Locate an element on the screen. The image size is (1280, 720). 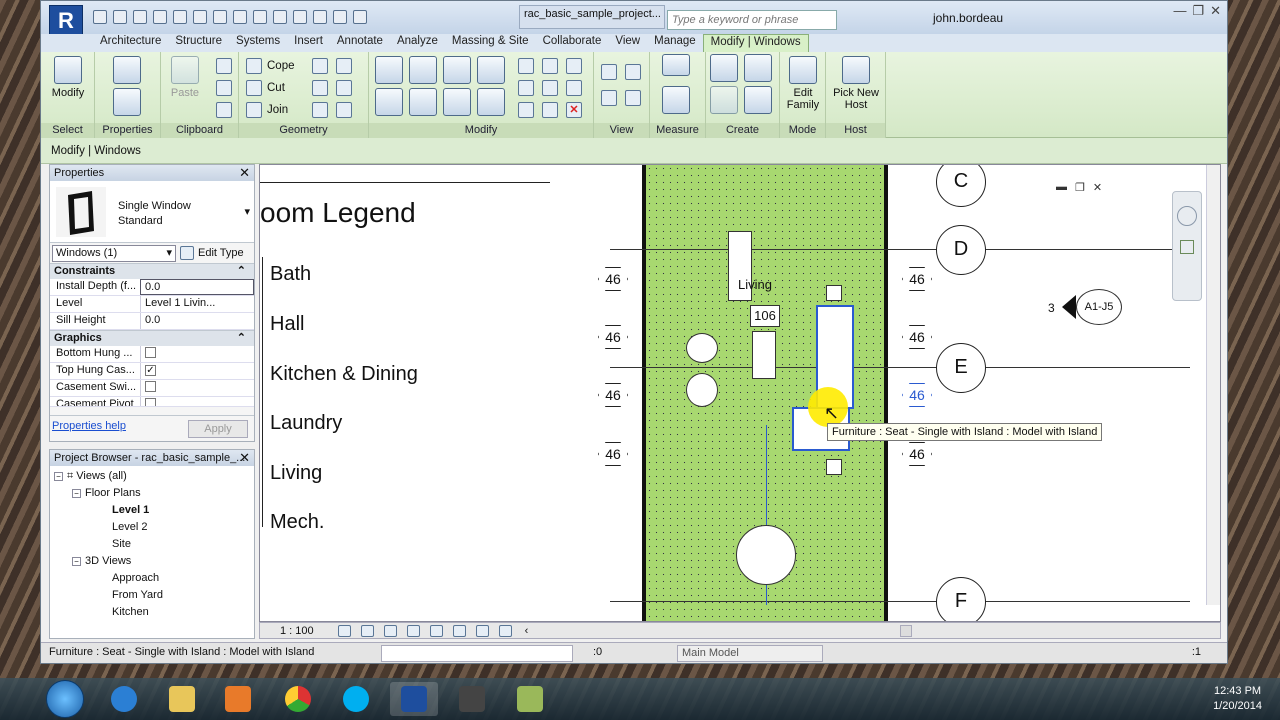
array-icon is located at coordinates (526, 88).